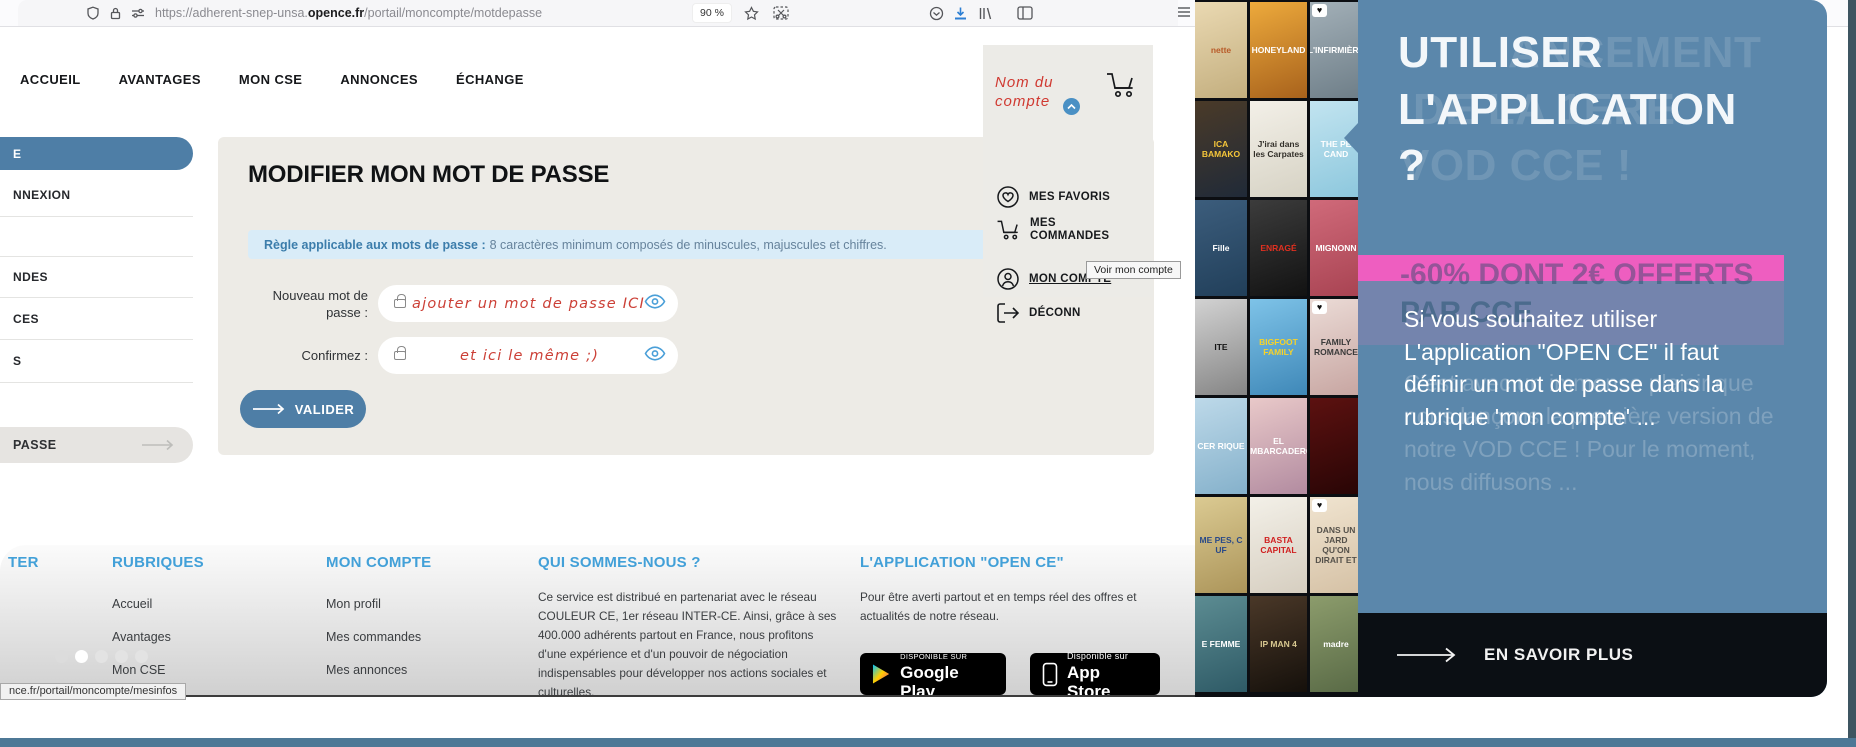  I want to click on movie-poster: L'INFIRMIÈRE ♥, so click(1336, 50).